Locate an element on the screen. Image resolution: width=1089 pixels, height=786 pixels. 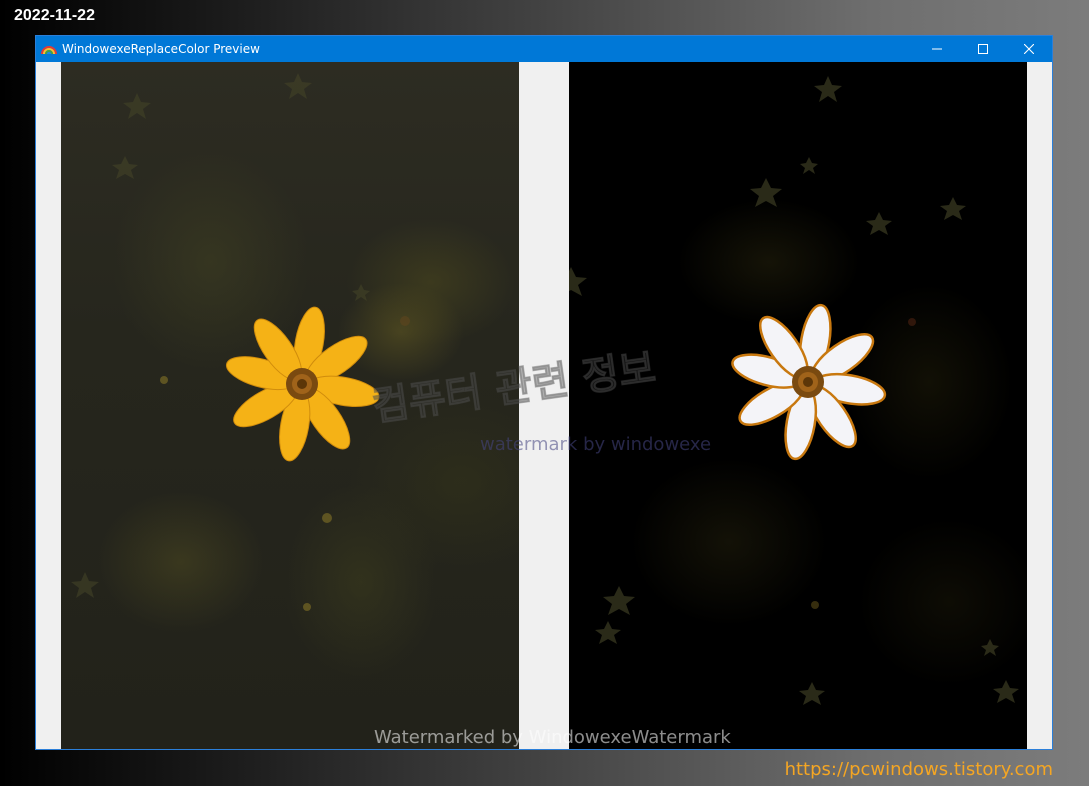
panel-edge-mark is located at coordinates (40, 461).